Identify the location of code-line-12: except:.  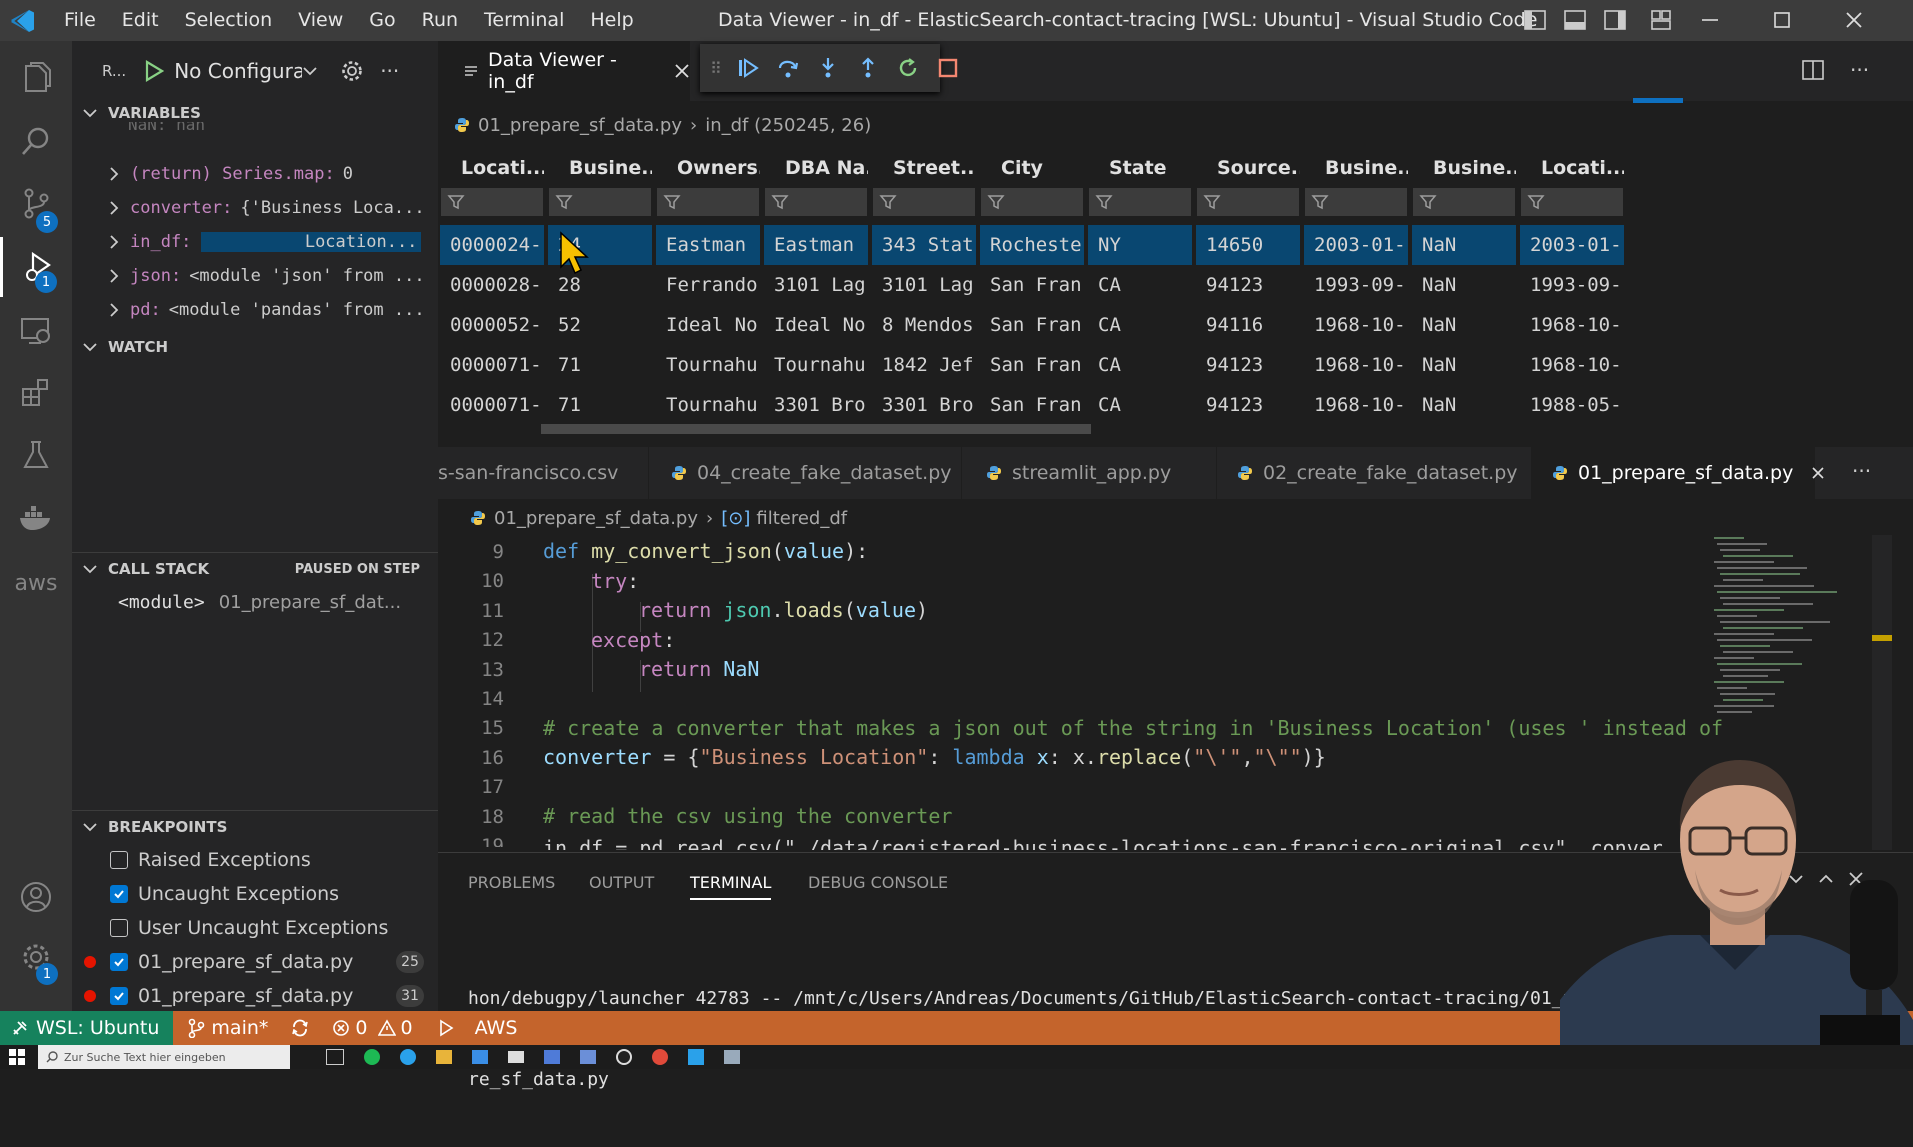
(633, 640).